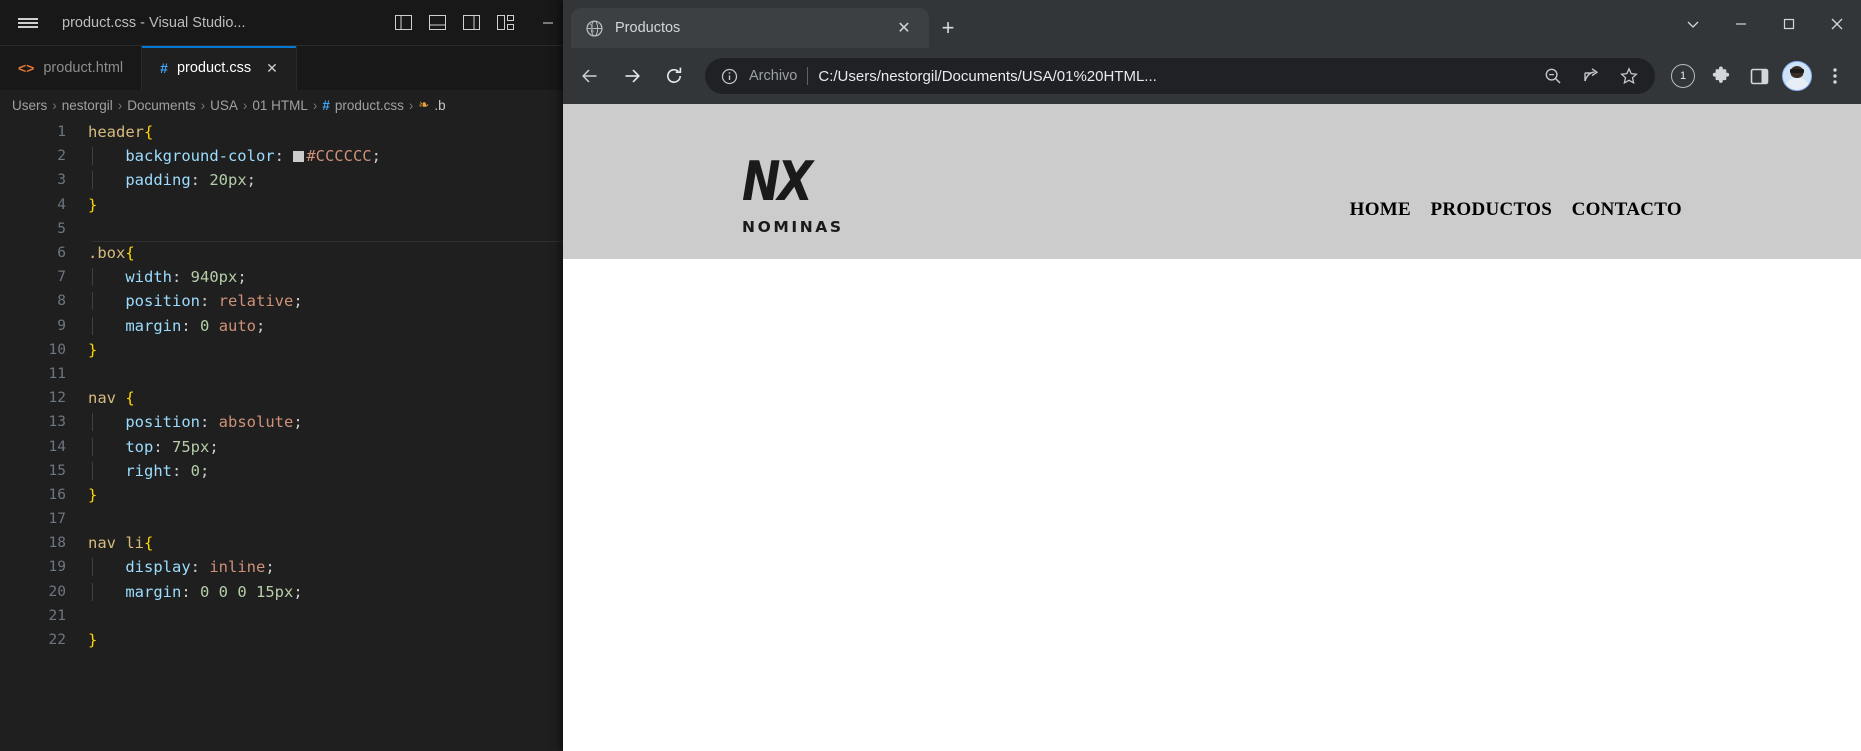 Image resolution: width=1861 pixels, height=751 pixels. What do you see at coordinates (674, 76) in the screenshot?
I see `reload-icon` at bounding box center [674, 76].